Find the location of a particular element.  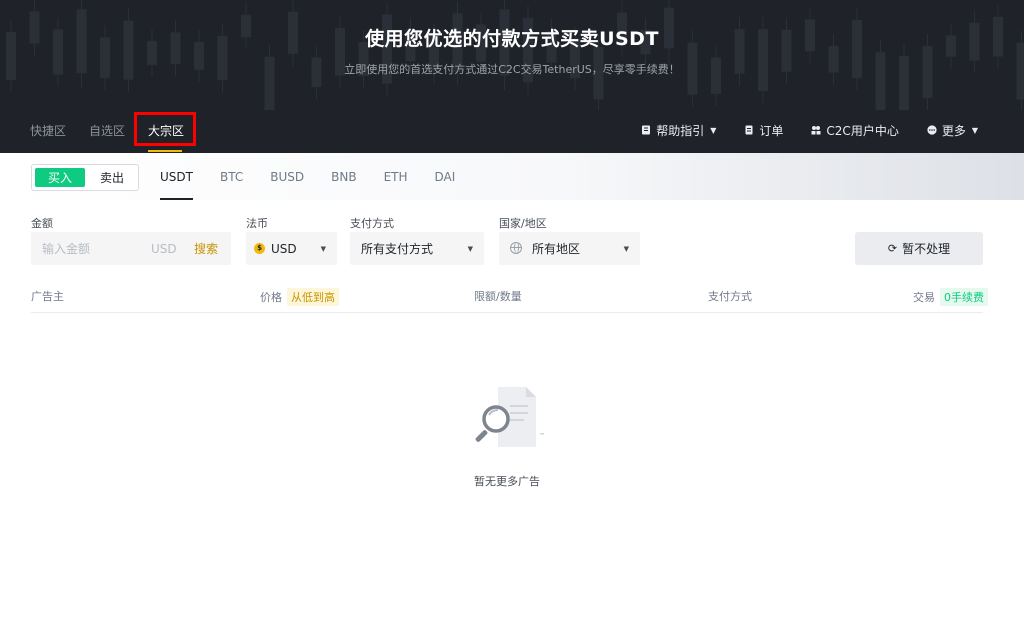

order-icon is located at coordinates (749, 130).